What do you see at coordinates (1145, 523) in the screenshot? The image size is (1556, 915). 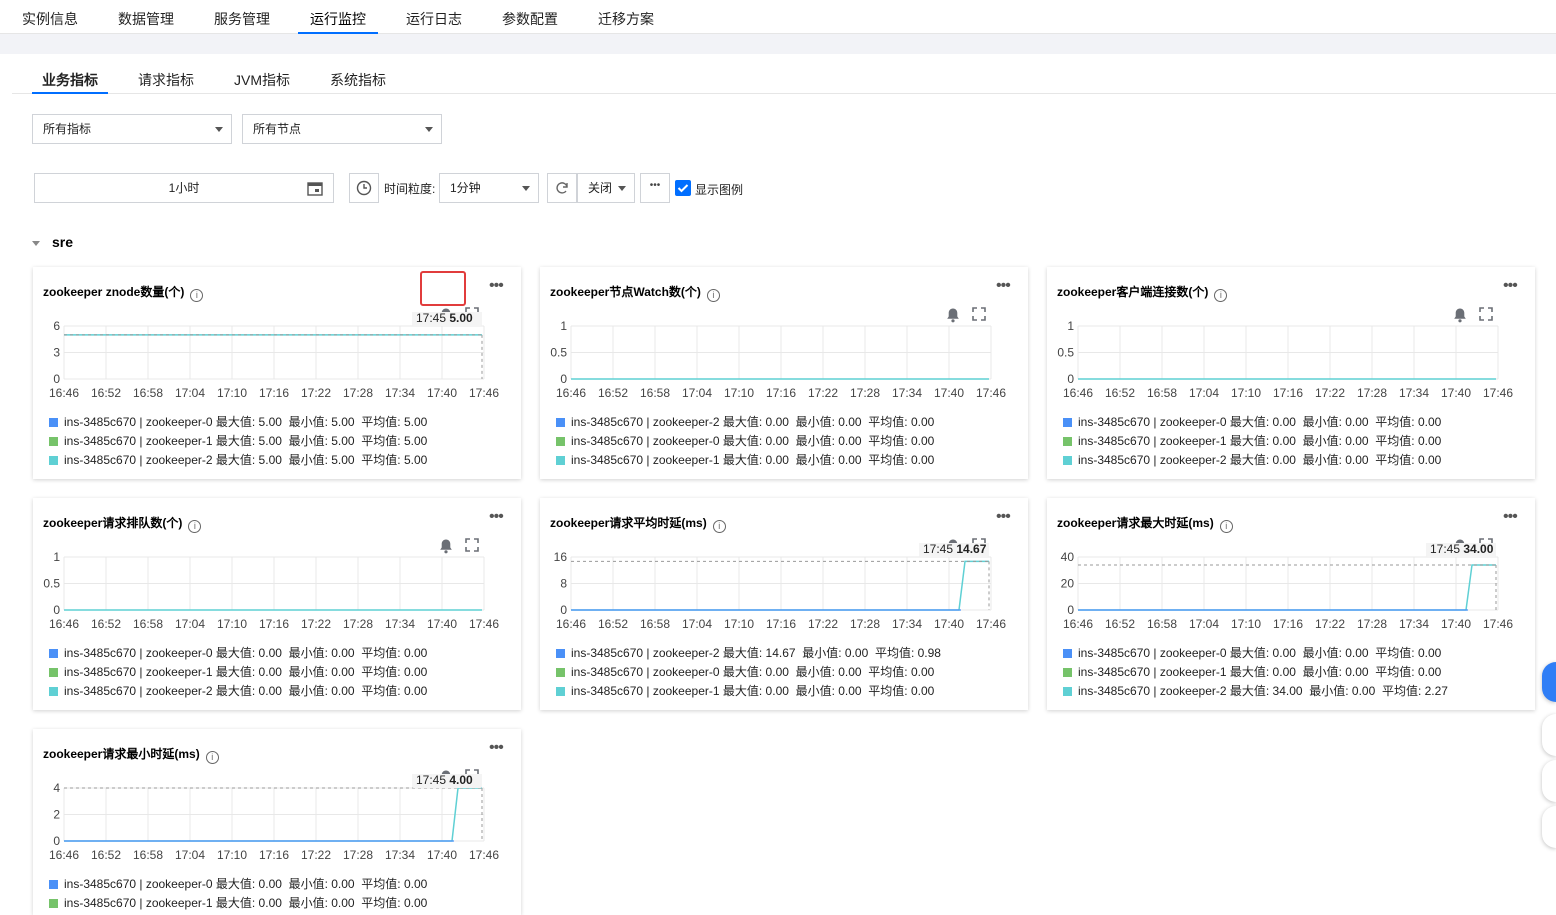 I see `chart-title: zookeeper请求最大时延(ms) i` at bounding box center [1145, 523].